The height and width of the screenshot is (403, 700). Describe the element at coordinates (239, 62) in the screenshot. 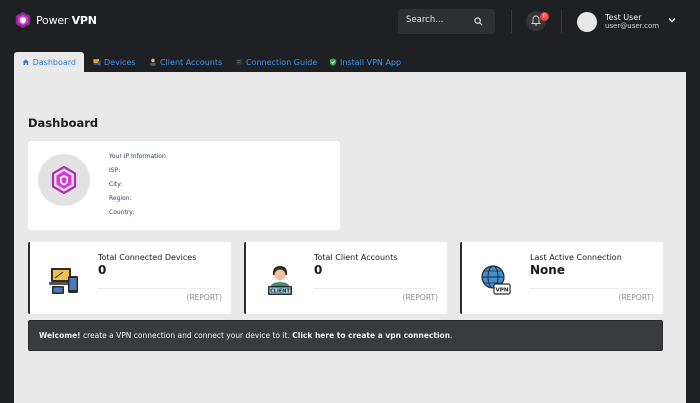

I see `guide-icon` at that location.